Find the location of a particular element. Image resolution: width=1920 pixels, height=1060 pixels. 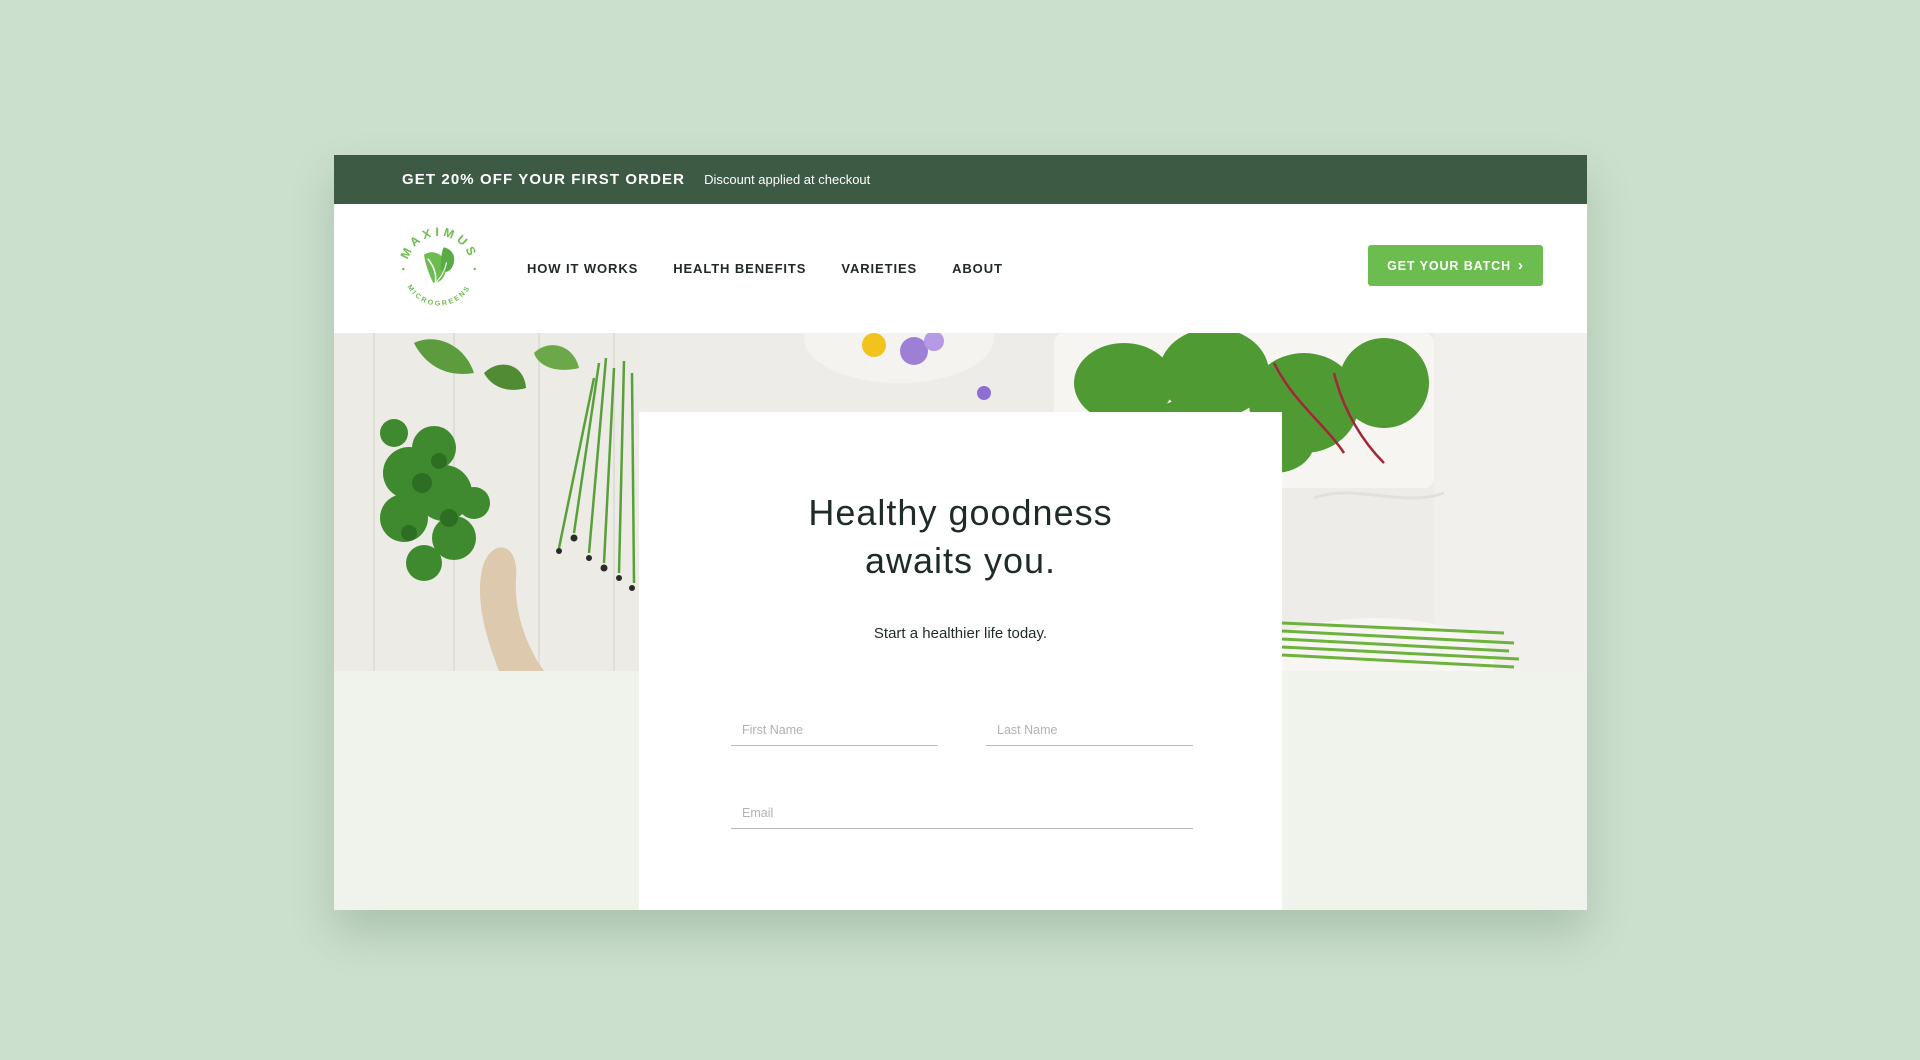

get-your-batch-button: GET YOUR BATCH › is located at coordinates (1455, 265).